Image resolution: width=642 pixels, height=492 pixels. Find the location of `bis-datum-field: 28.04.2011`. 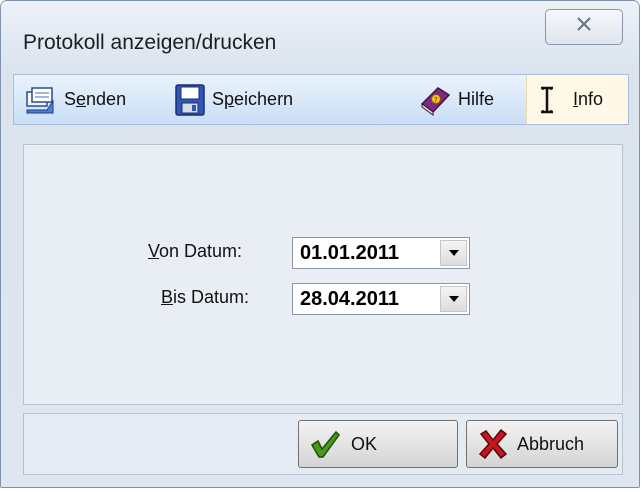

bis-datum-field: 28.04.2011 is located at coordinates (381, 299).